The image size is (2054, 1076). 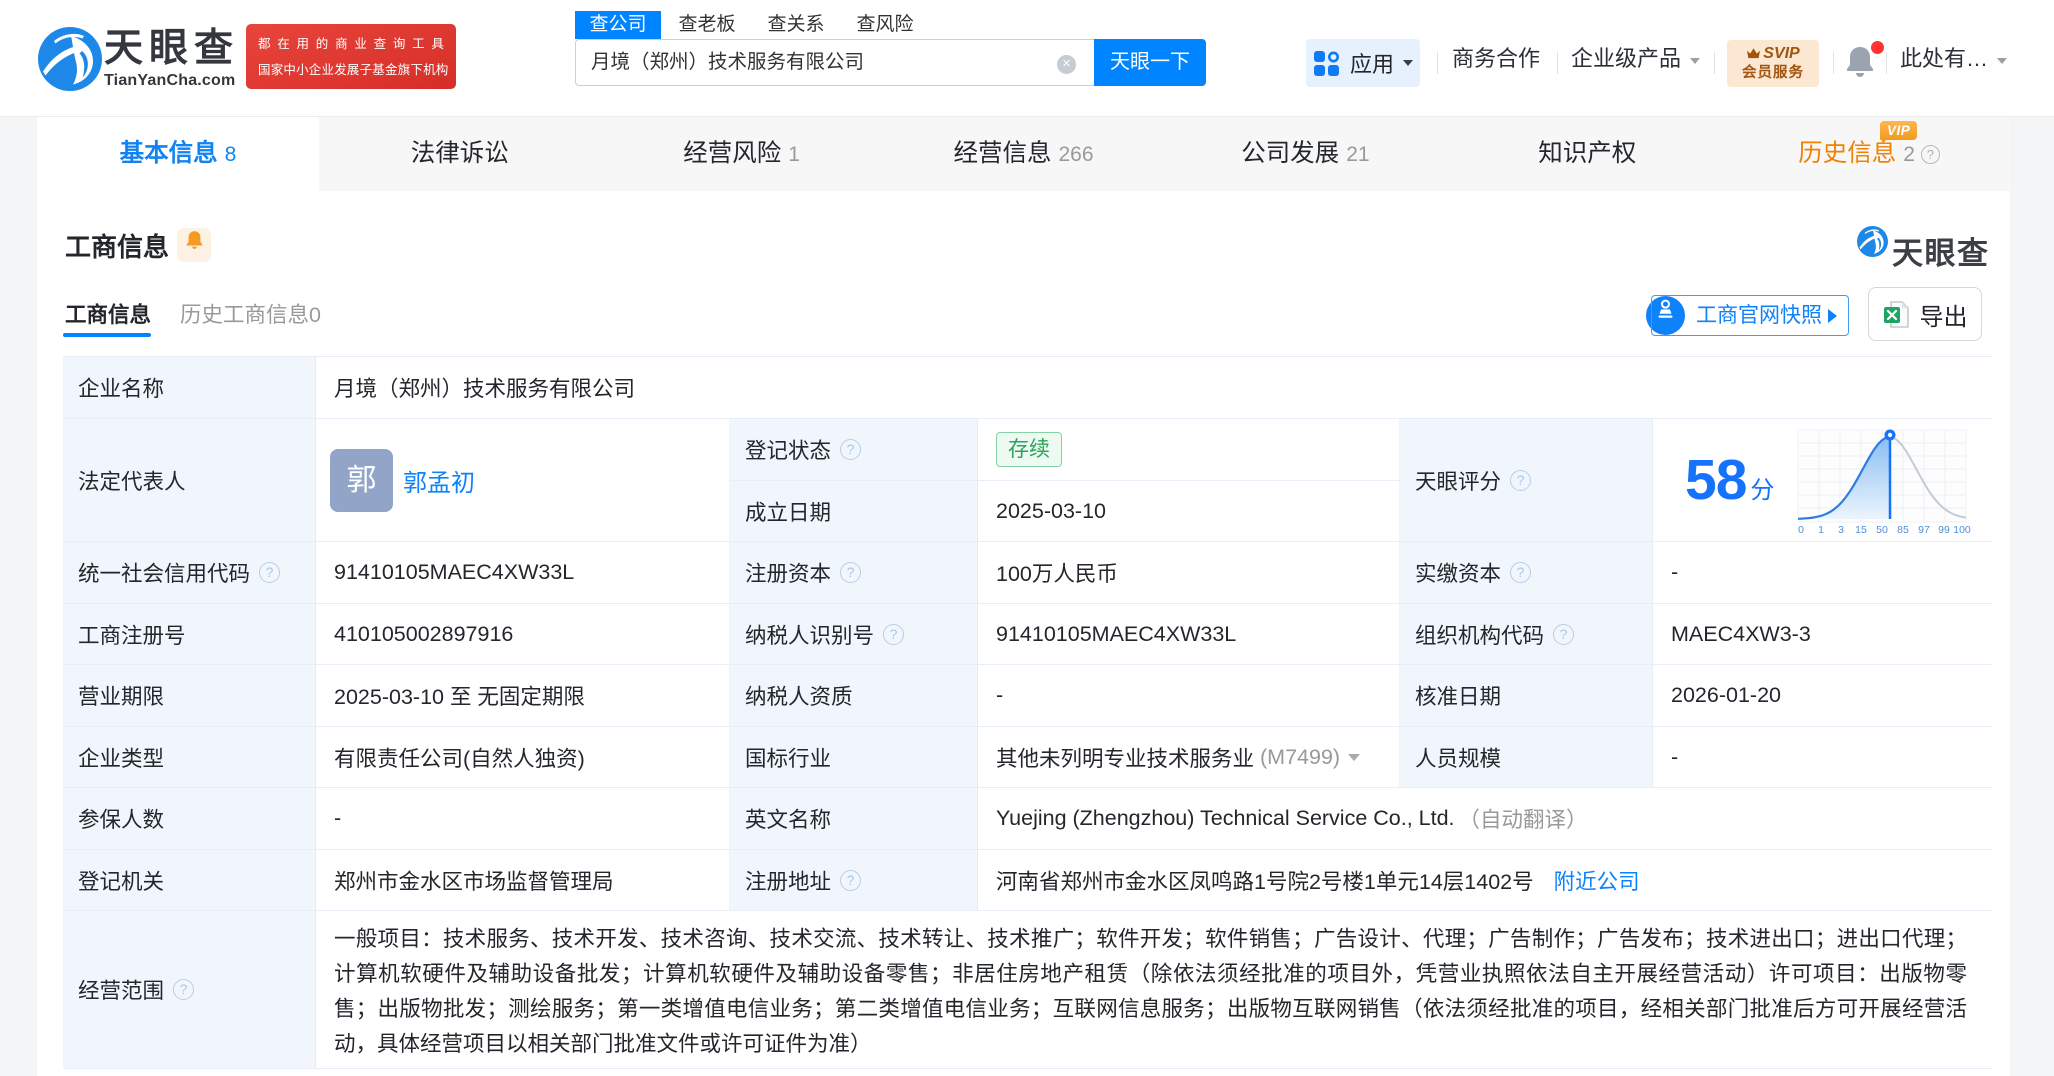 I want to click on svg-text: 97, so click(x=1925, y=529).